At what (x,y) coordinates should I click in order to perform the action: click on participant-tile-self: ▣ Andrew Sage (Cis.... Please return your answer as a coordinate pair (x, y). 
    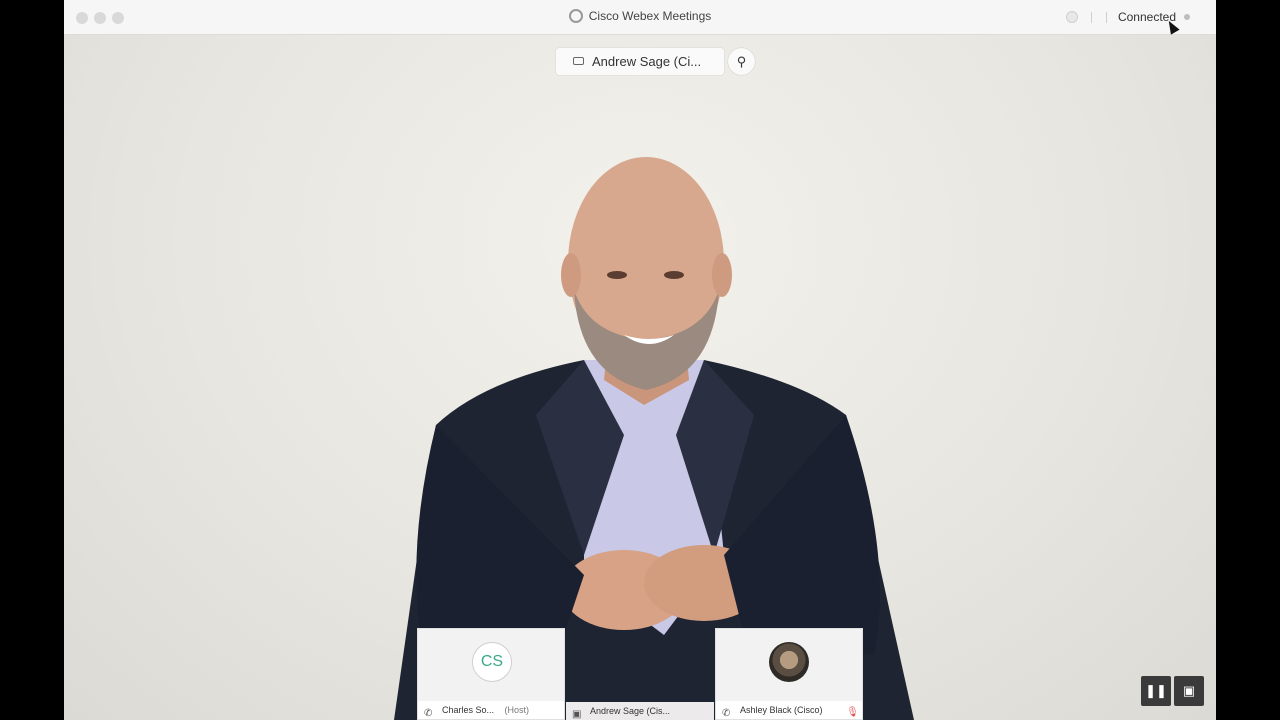
    Looking at the image, I should click on (640, 674).